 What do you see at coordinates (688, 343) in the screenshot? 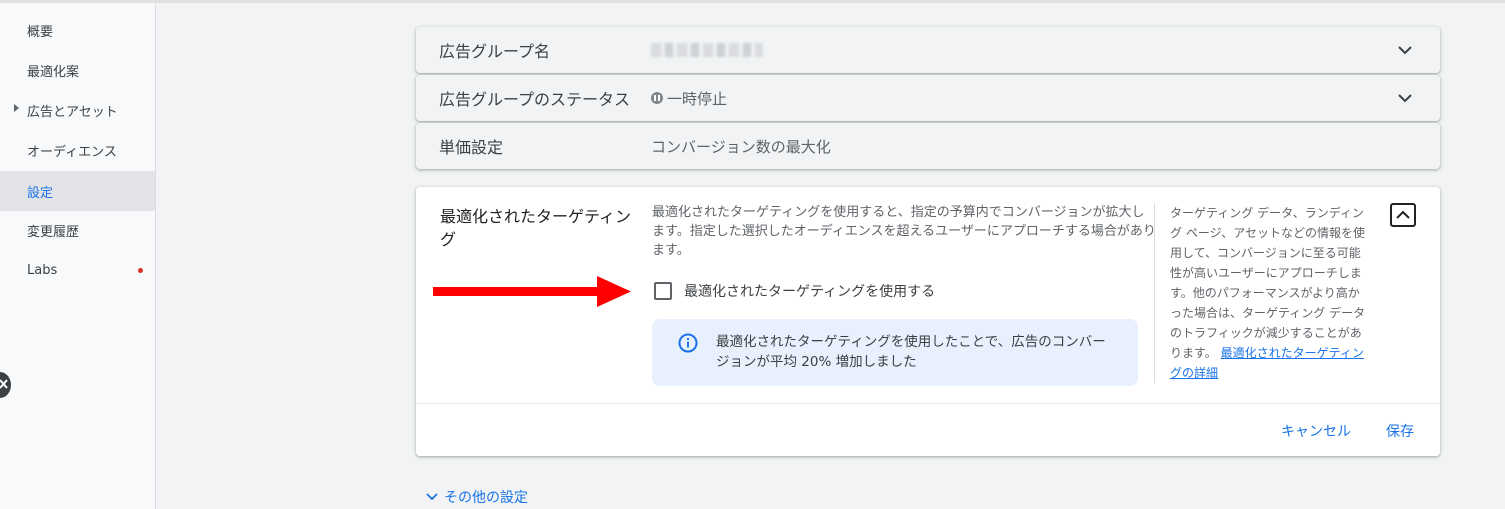
I see `info-icon` at bounding box center [688, 343].